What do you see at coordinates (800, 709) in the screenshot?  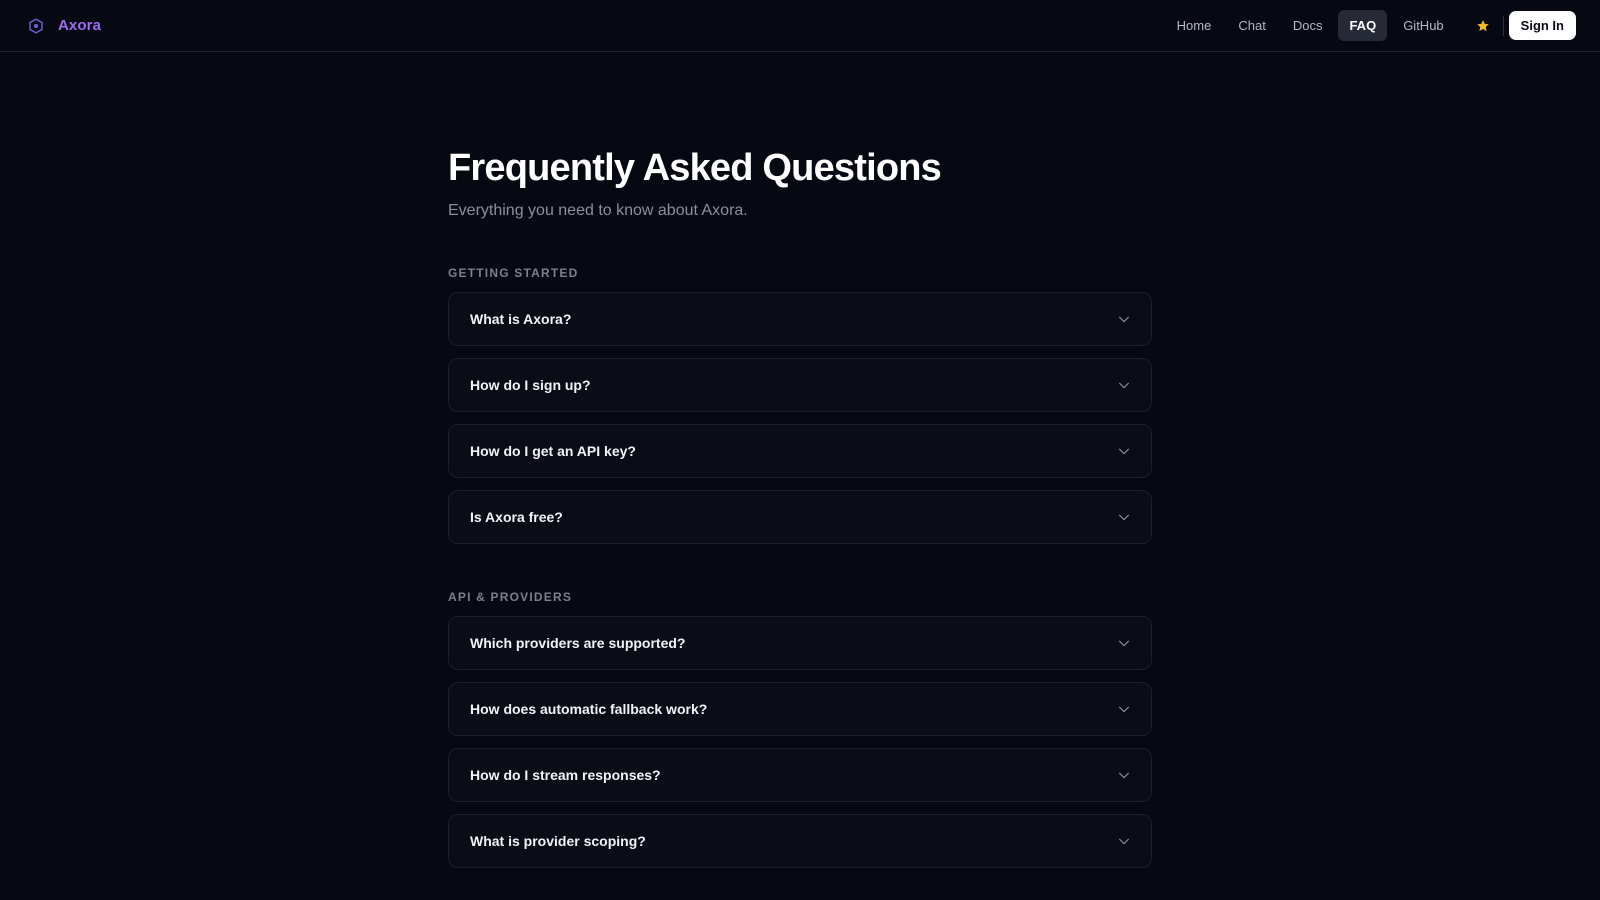 I see `faq-item: How does automatic fallback work?` at bounding box center [800, 709].